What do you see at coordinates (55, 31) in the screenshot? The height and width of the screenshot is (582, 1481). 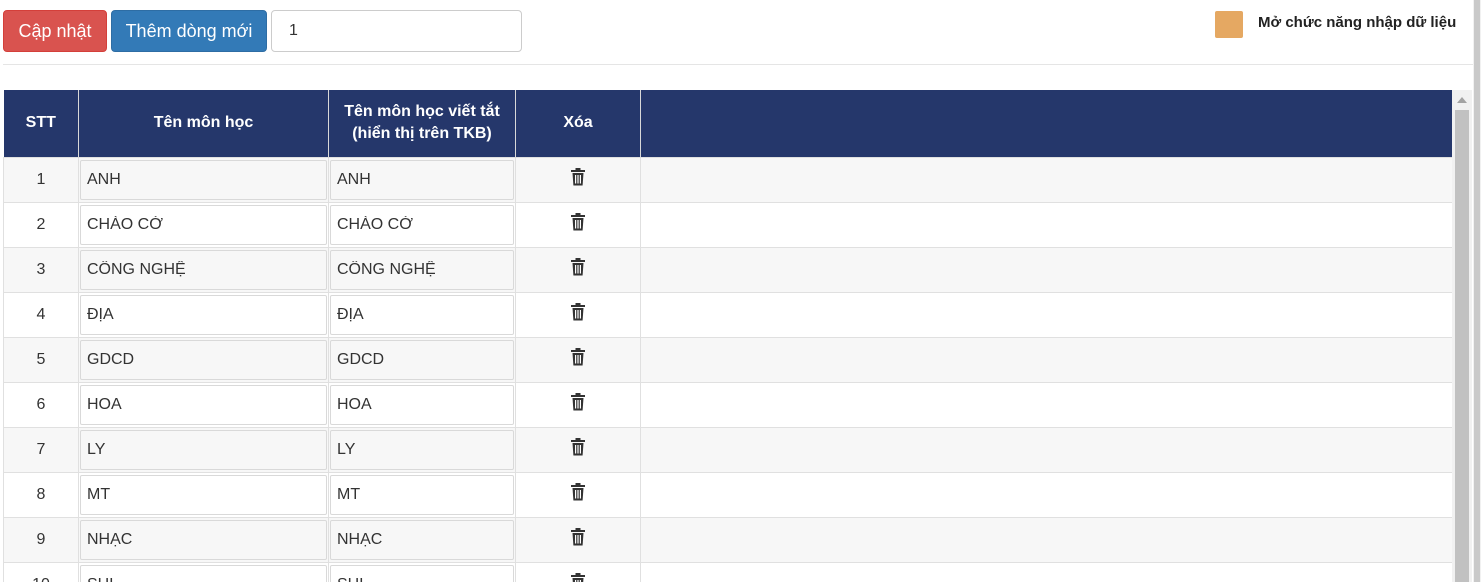 I see `update-button: Cập nhật` at bounding box center [55, 31].